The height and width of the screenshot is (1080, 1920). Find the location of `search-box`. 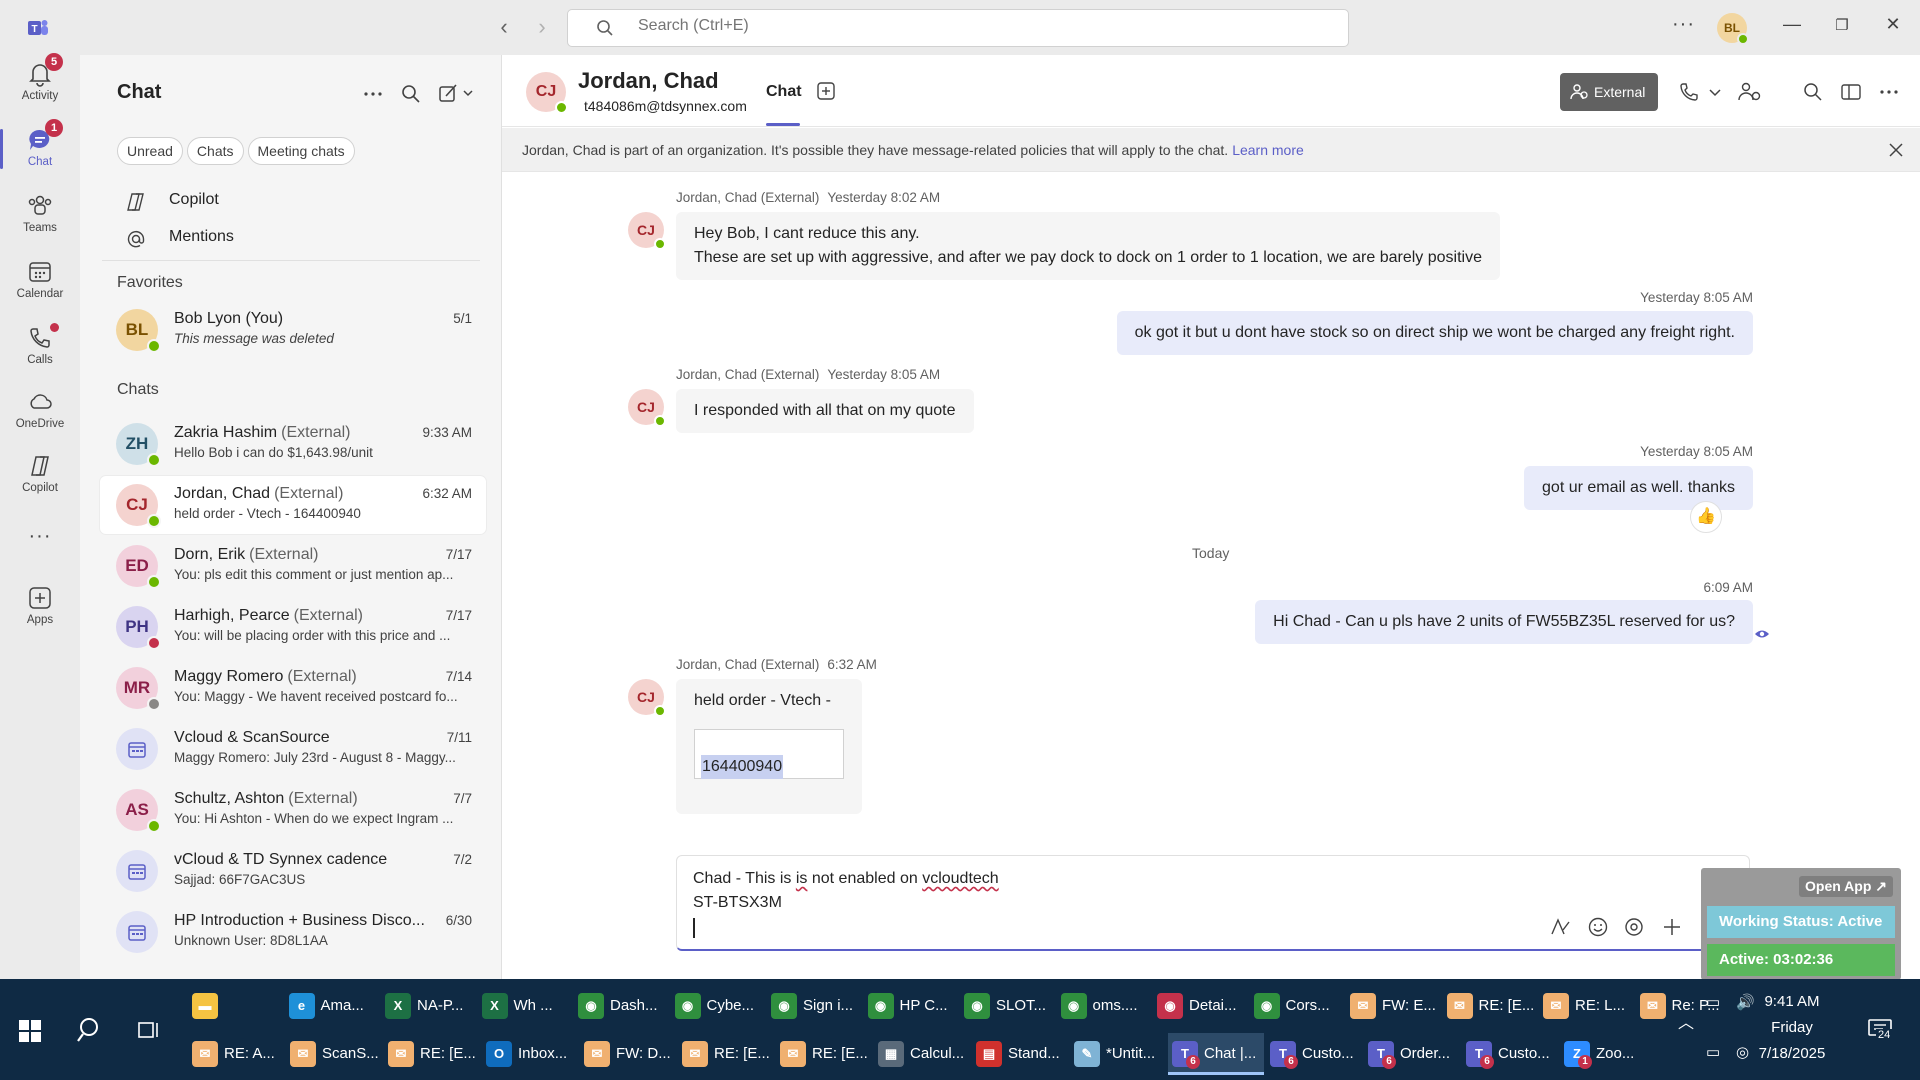

search-box is located at coordinates (958, 28).